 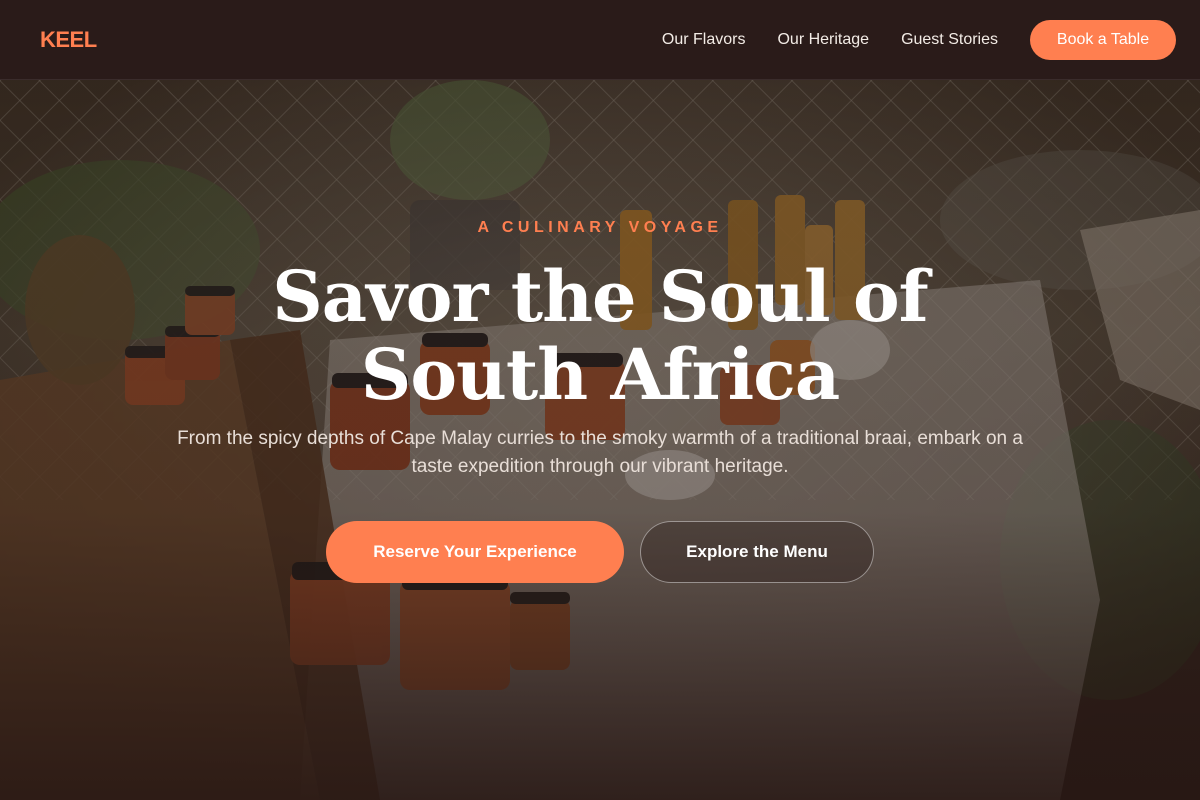 I want to click on hero-headline: Savor the Soul of South Africa, so click(x=600, y=335).